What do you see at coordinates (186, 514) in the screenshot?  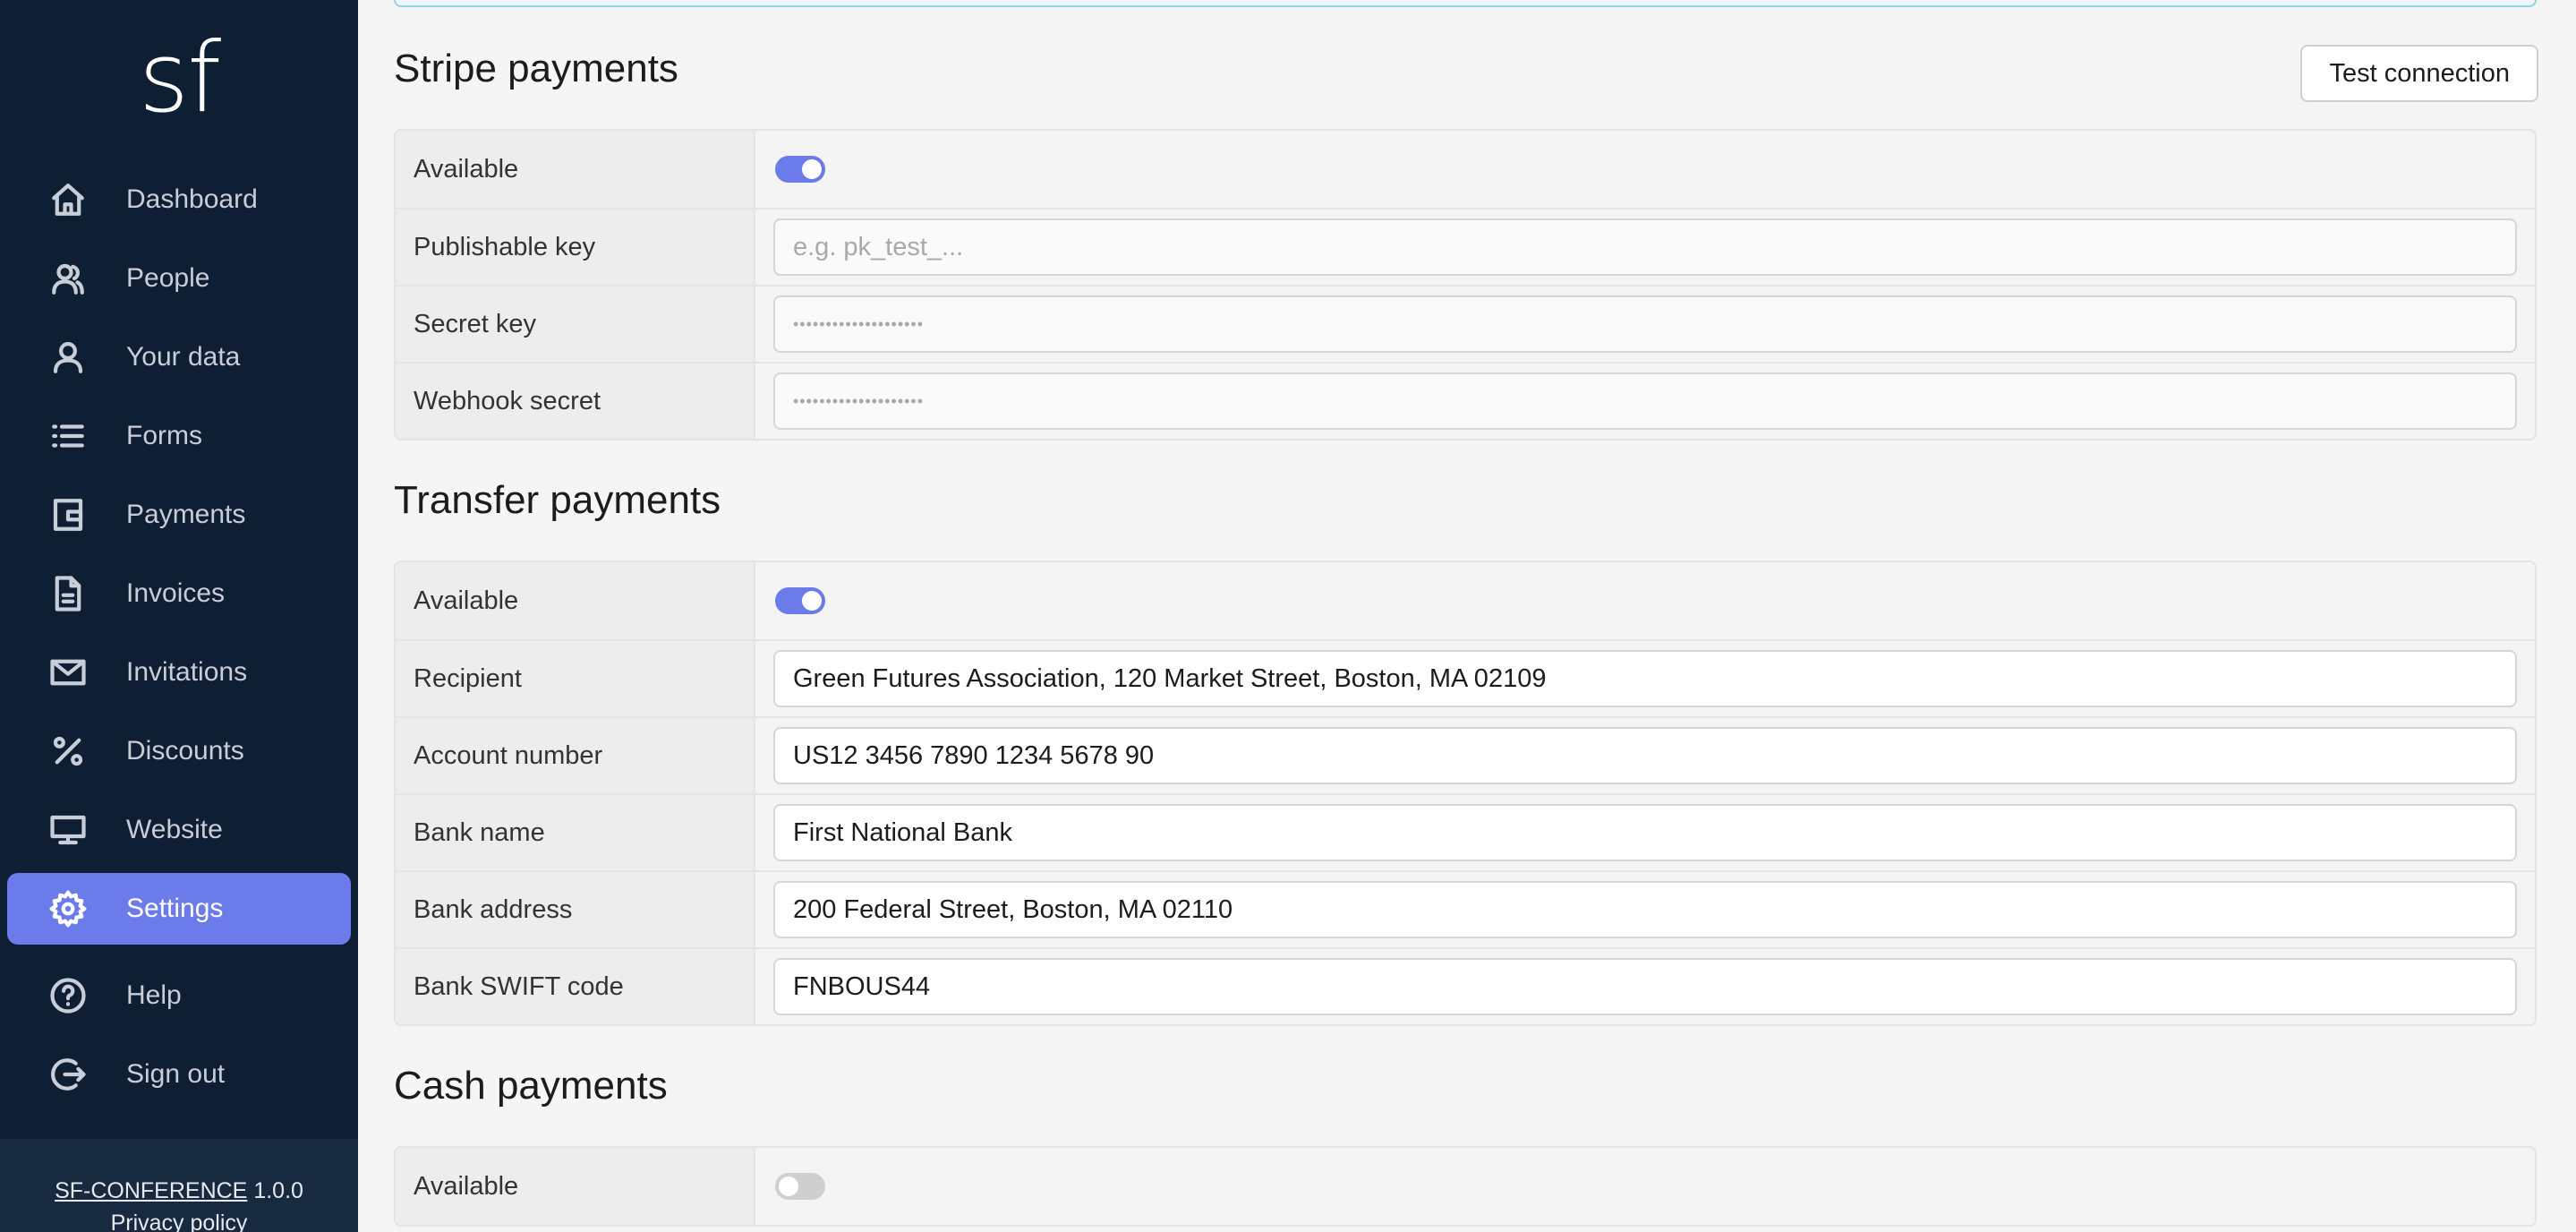 I see `sidebar-item-label: Payments` at bounding box center [186, 514].